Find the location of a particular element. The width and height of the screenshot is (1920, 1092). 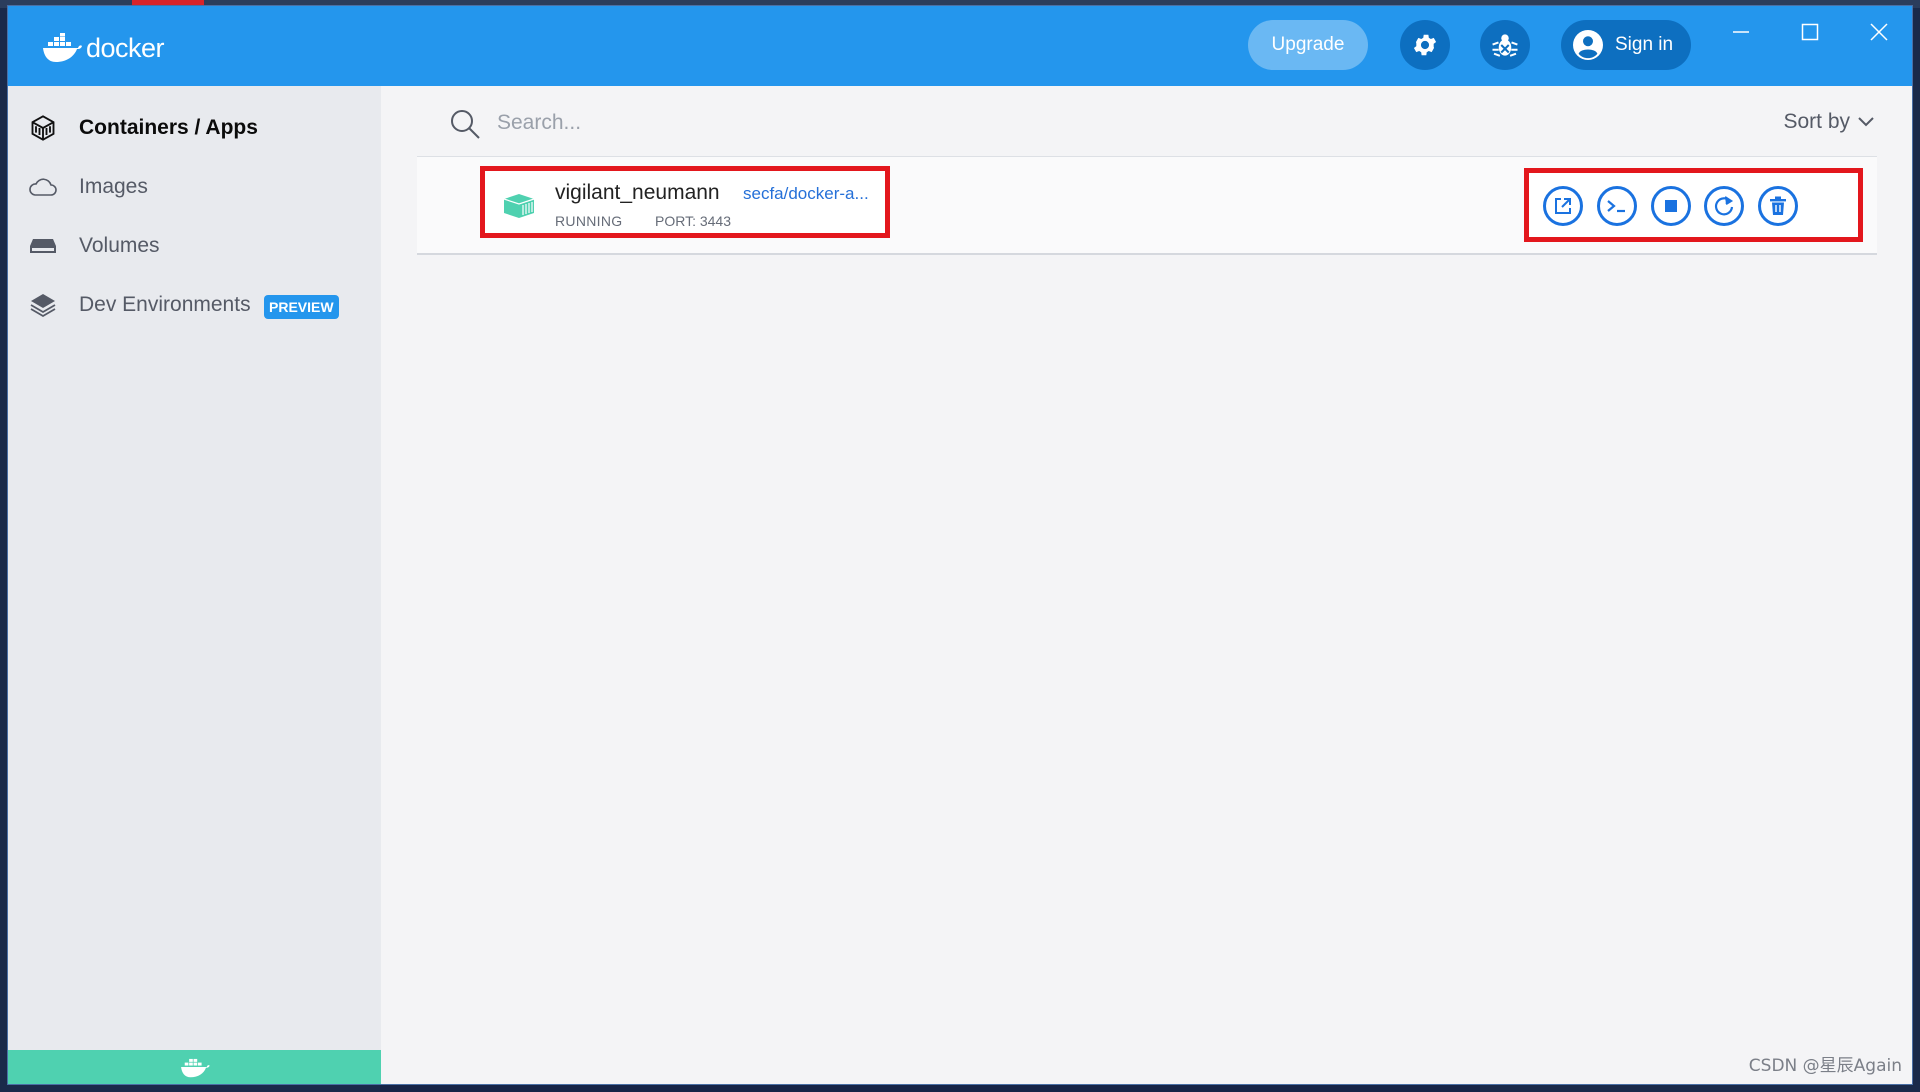

sidebar-item-containers: Containers / Apps is located at coordinates (194, 128).